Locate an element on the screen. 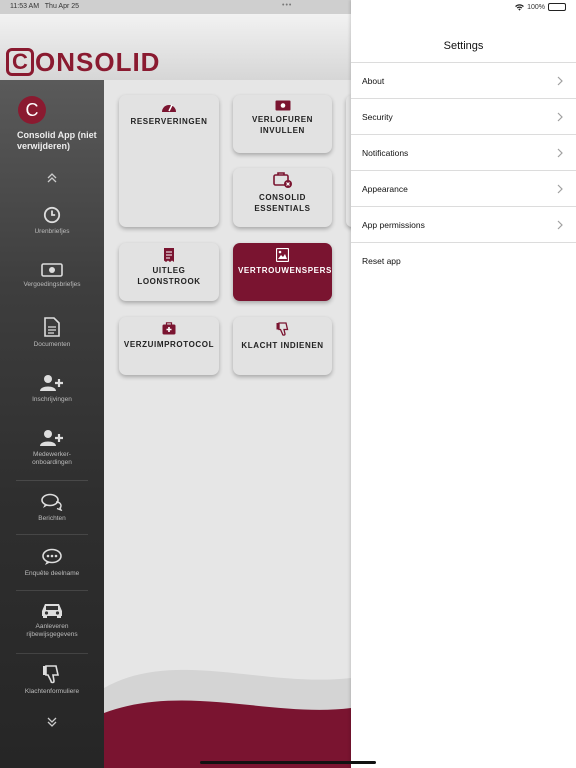 The image size is (576, 768). status-time: 11:53 AM Thu Apr 25 is located at coordinates (44, 6).